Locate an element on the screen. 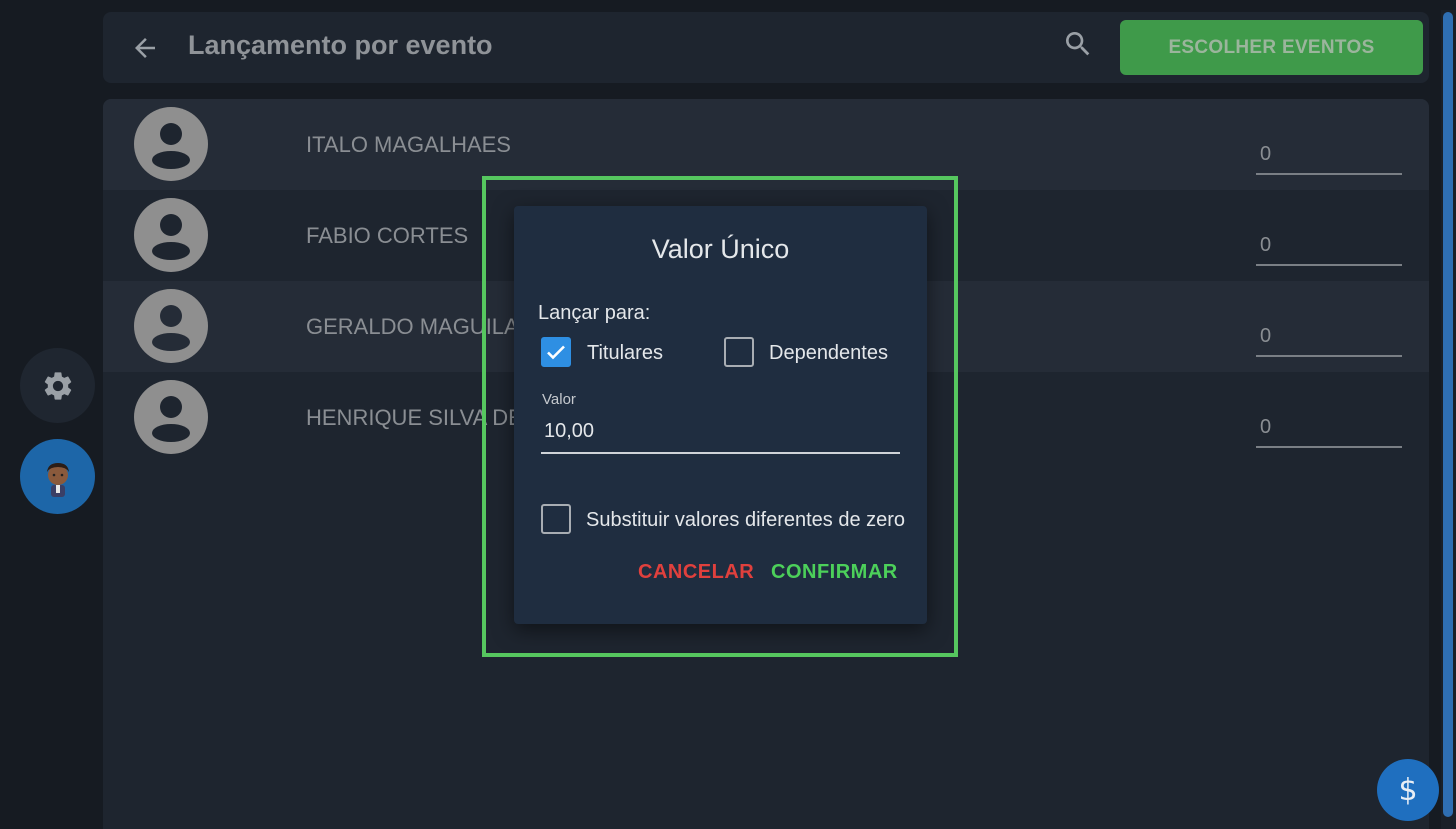  search-icon is located at coordinates (1078, 44).